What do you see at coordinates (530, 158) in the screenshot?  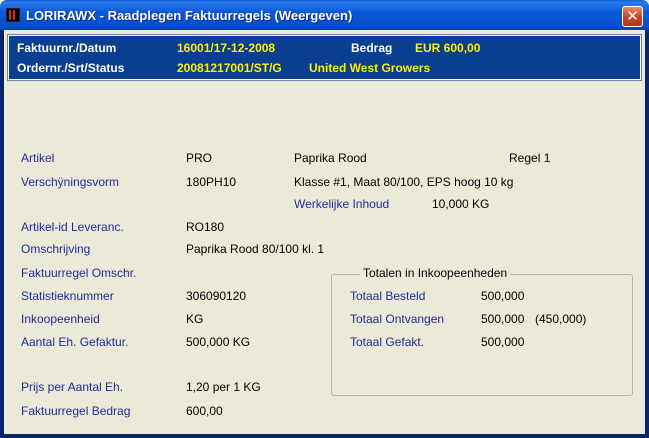 I see `regel-number: Regel 1` at bounding box center [530, 158].